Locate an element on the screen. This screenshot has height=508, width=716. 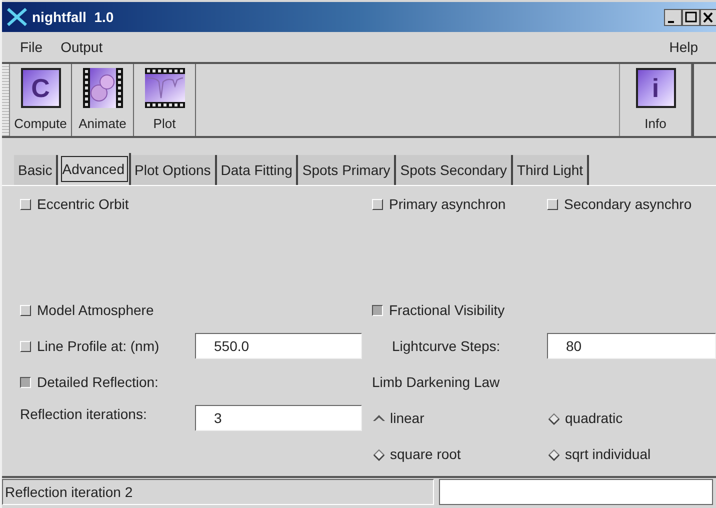
radio-label: quadratic is located at coordinates (594, 418).